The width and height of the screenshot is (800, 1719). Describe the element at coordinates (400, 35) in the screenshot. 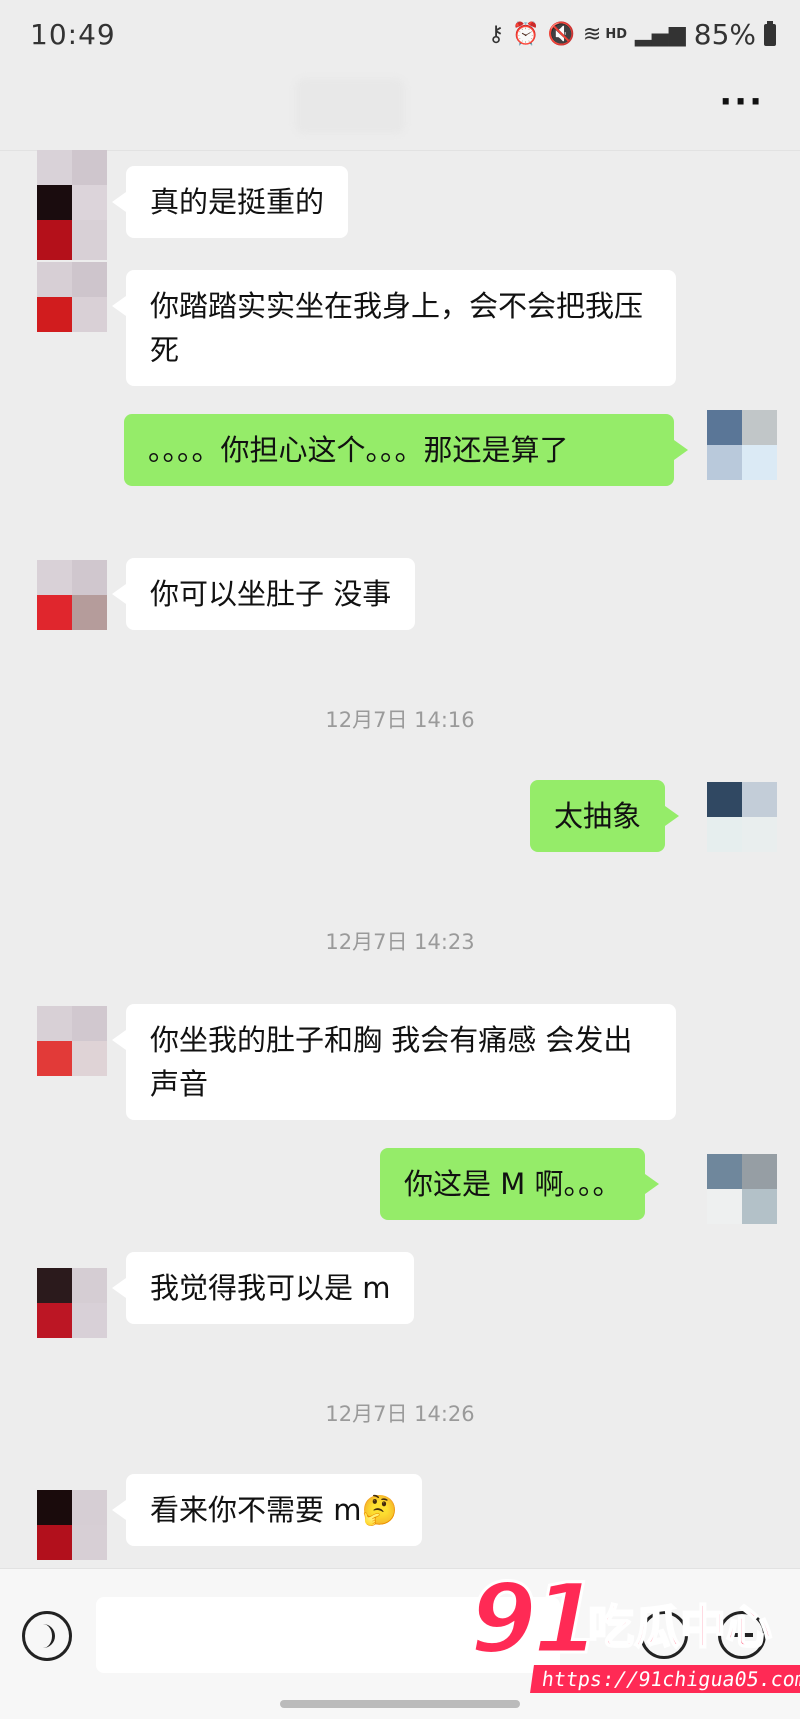

I see `status-bar: 10:49 ⚷ ⏰ 🔇 ≋ HD ▂▄▆ 85%` at that location.